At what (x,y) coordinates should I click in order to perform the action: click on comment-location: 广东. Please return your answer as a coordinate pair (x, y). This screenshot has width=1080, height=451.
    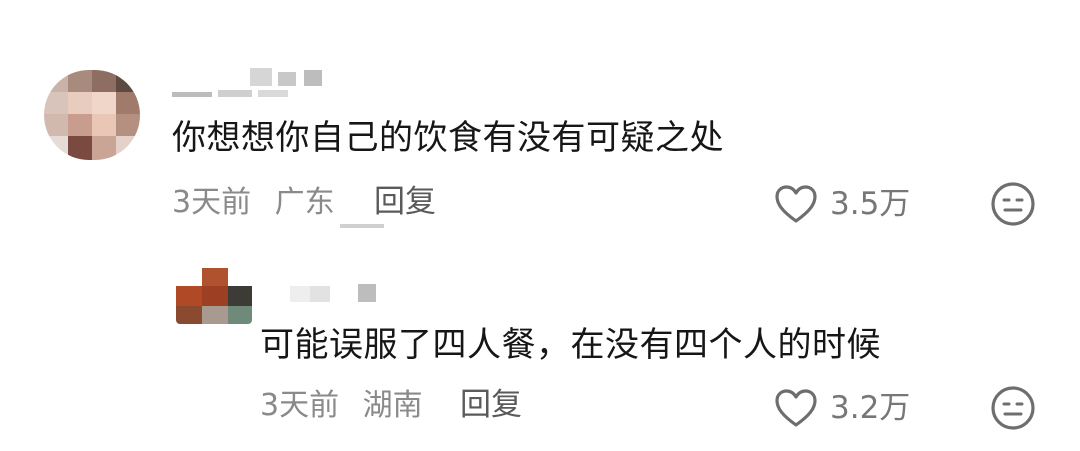
    Looking at the image, I should click on (304, 202).